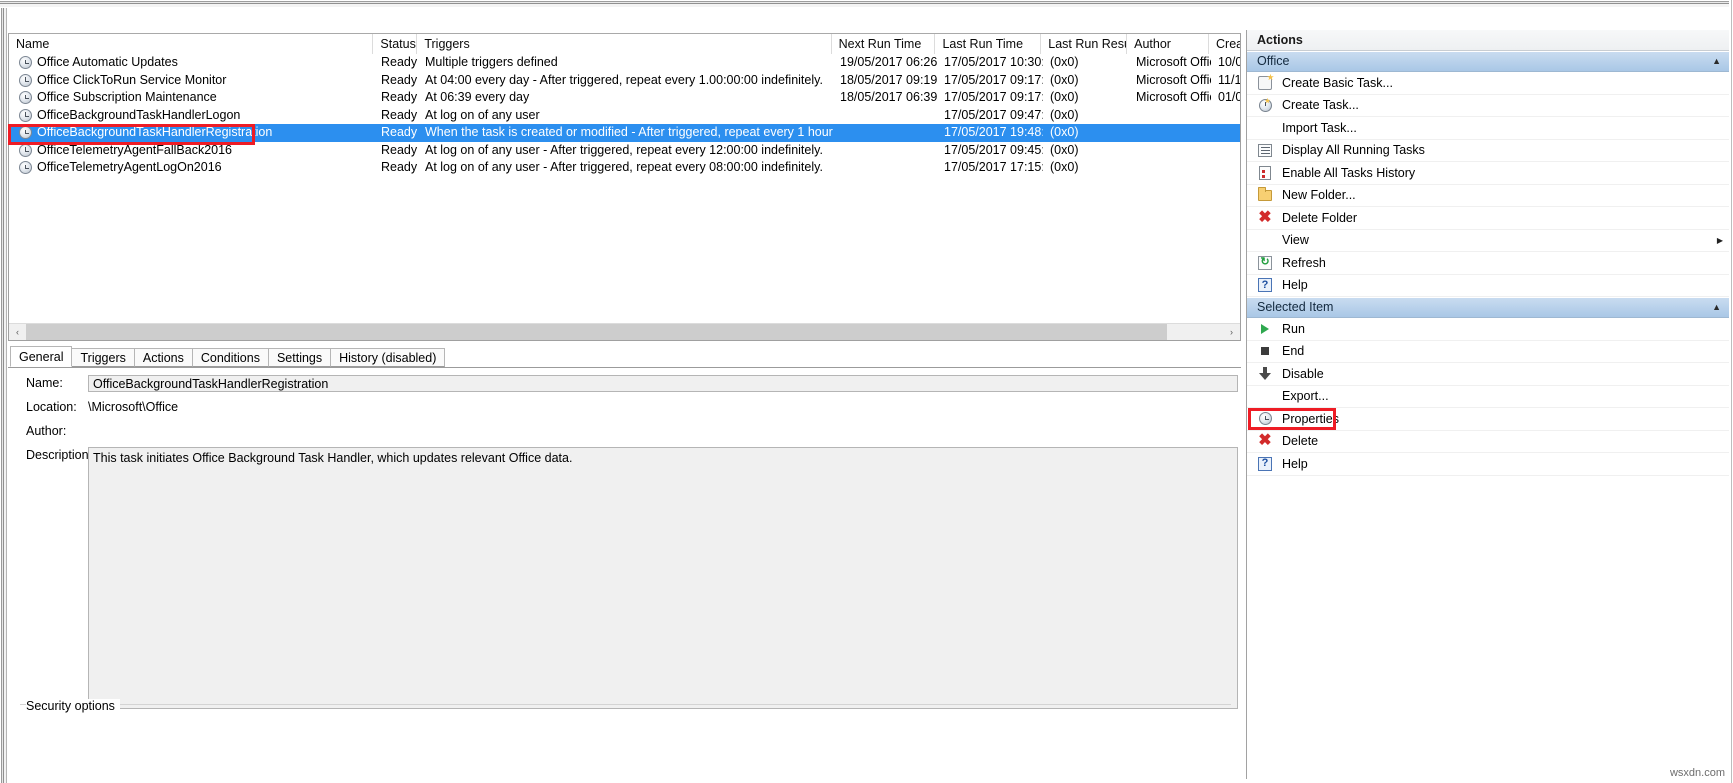 This screenshot has height=783, width=1733. I want to click on task-cell-name: OfficeBackgroundTaskHandlerLogon, so click(191, 116).